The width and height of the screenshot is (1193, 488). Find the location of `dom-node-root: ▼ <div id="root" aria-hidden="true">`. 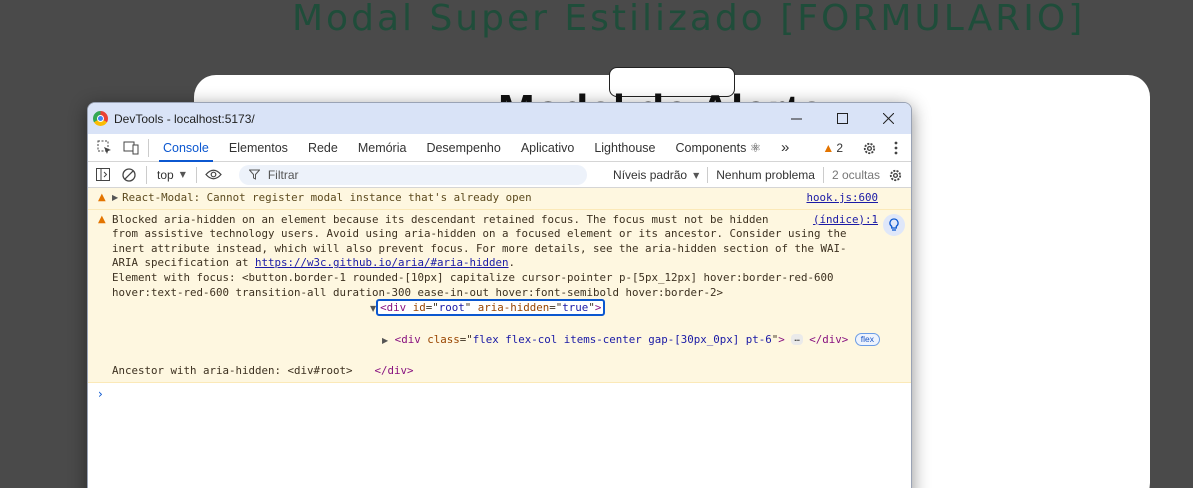

dom-node-root: ▼ <div id="root" aria-hidden="true"> is located at coordinates (625, 308).